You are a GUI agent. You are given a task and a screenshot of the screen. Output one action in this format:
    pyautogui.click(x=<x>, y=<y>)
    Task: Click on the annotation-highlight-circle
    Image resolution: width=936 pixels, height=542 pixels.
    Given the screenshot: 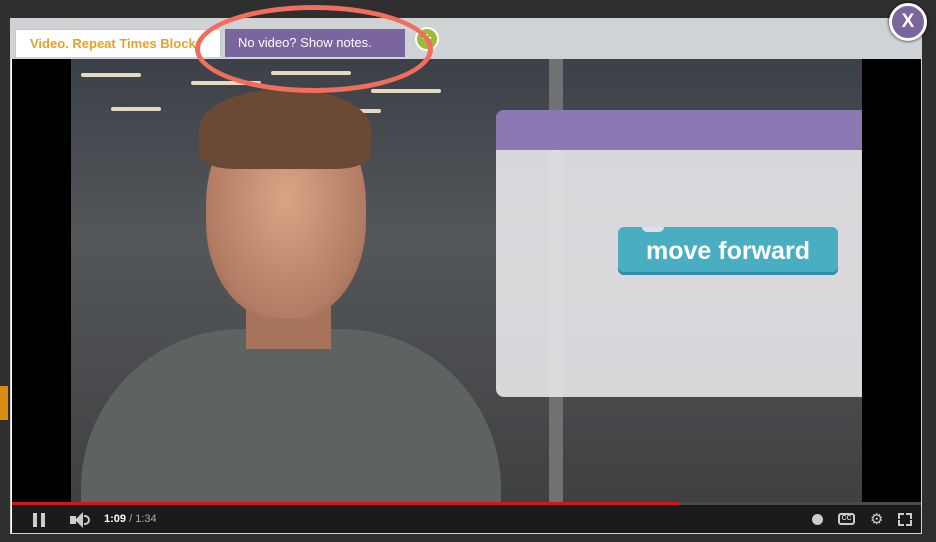 What is the action you would take?
    pyautogui.click(x=314, y=49)
    